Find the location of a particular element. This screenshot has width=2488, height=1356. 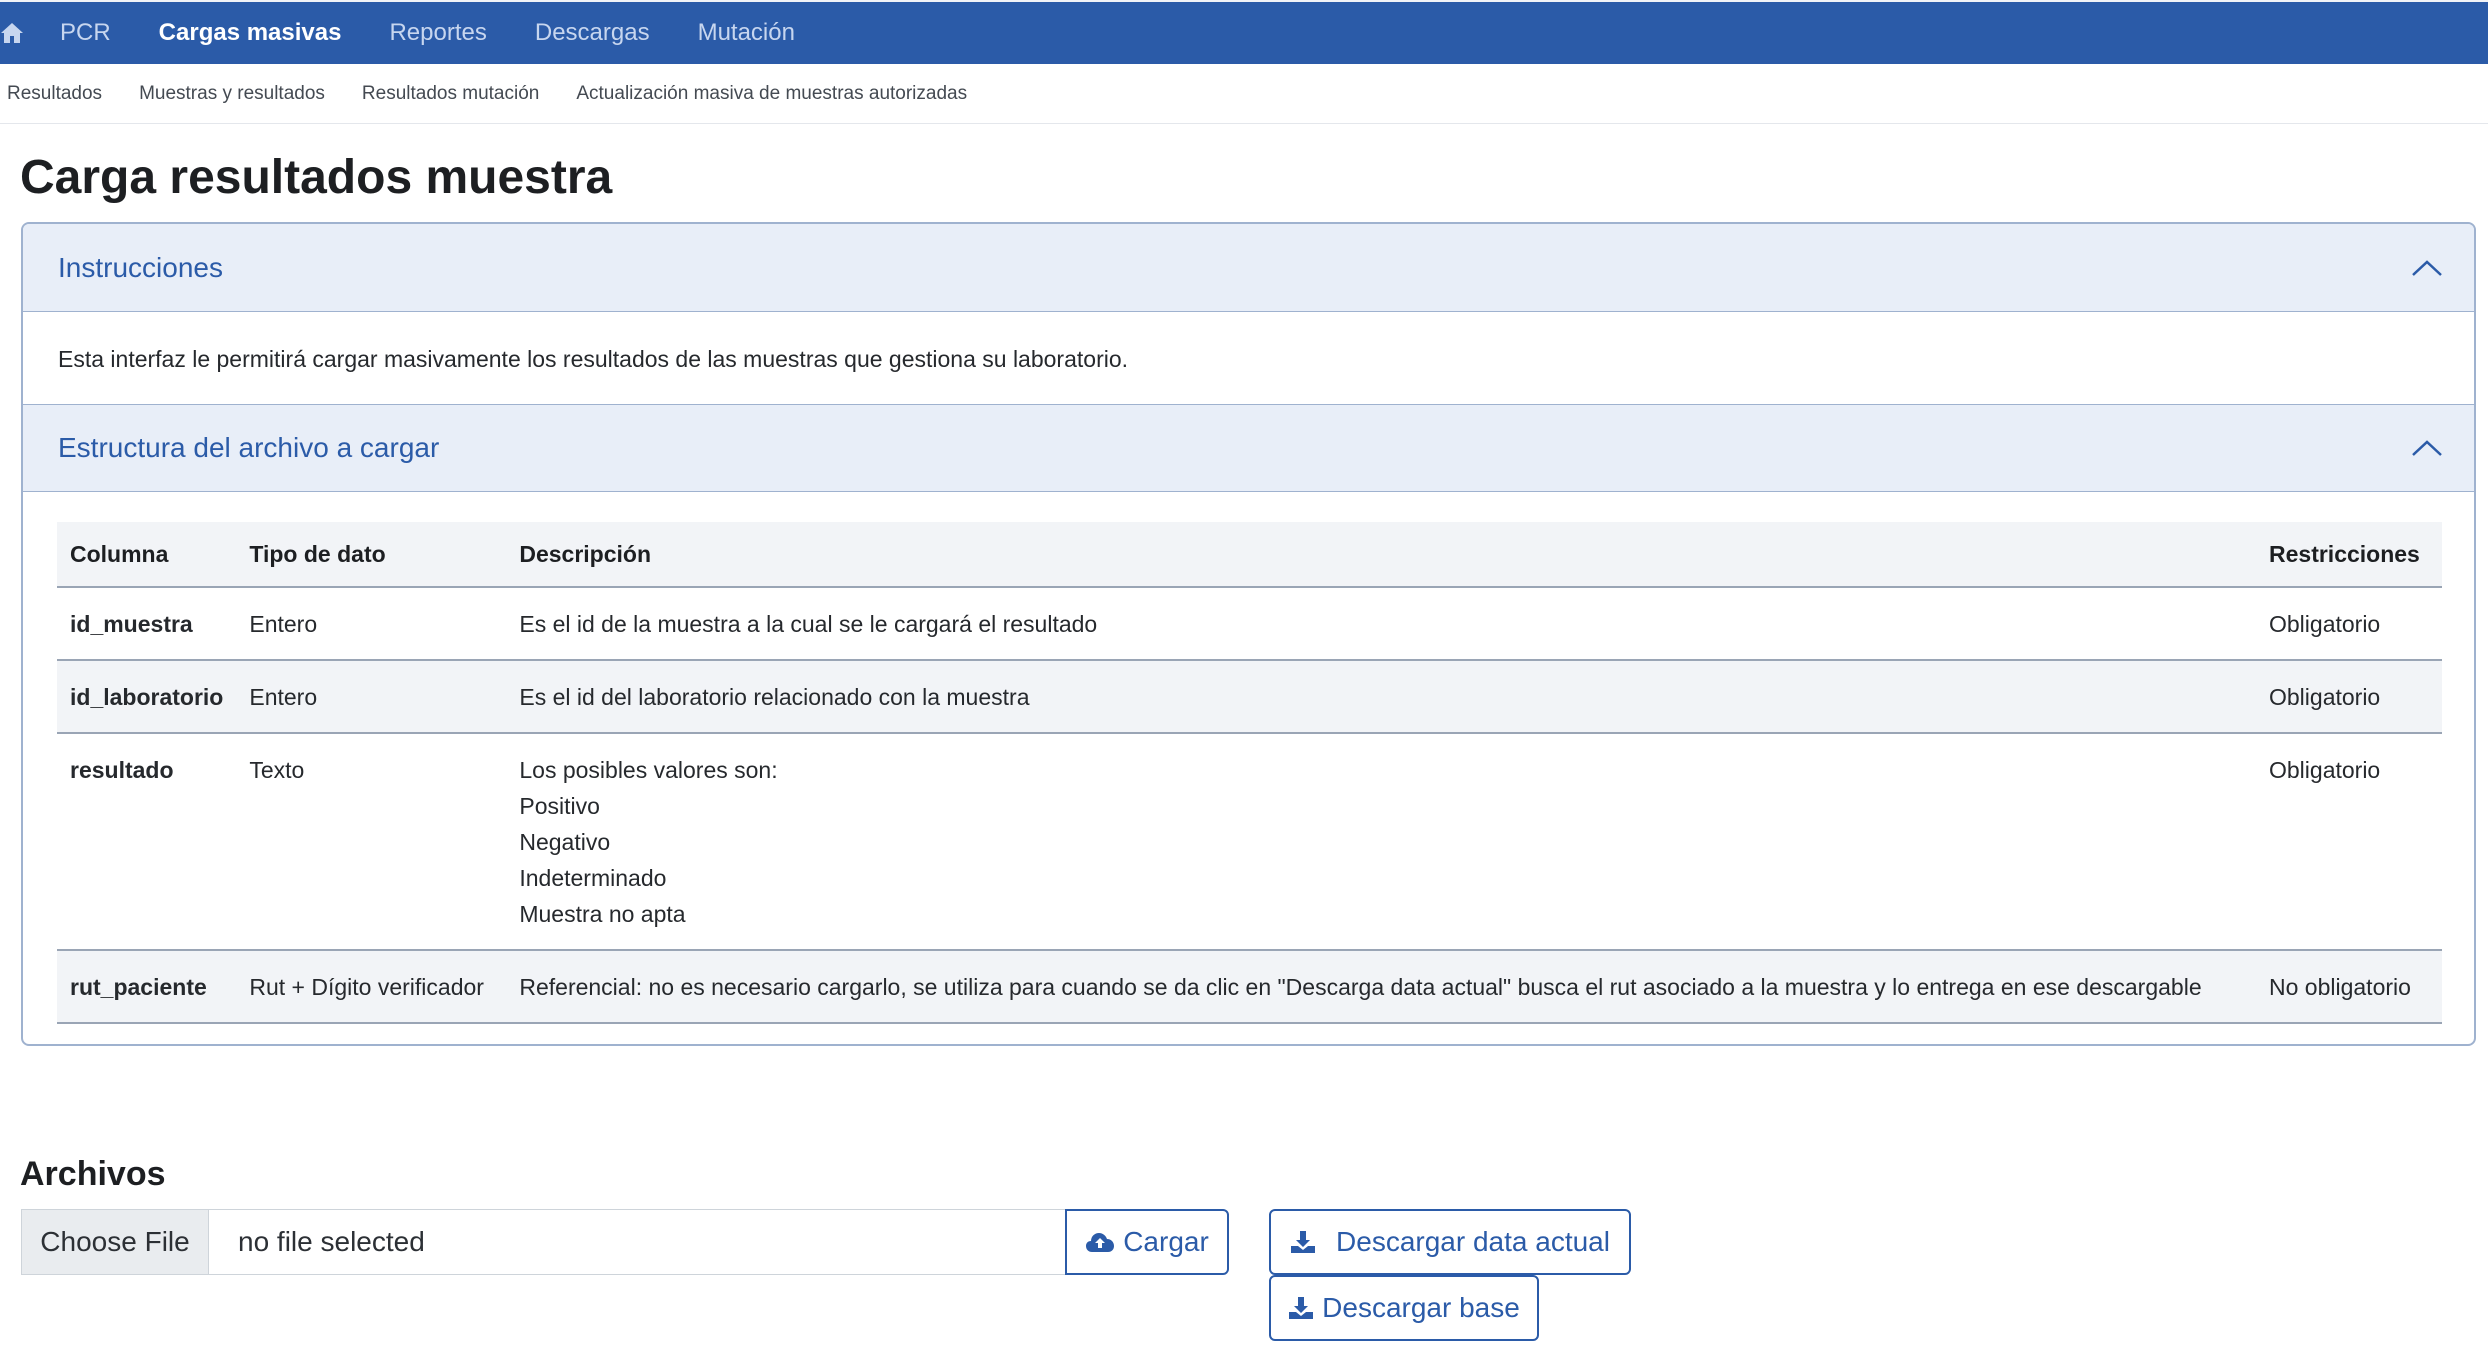

cell-column: id_muestra is located at coordinates (147, 624).